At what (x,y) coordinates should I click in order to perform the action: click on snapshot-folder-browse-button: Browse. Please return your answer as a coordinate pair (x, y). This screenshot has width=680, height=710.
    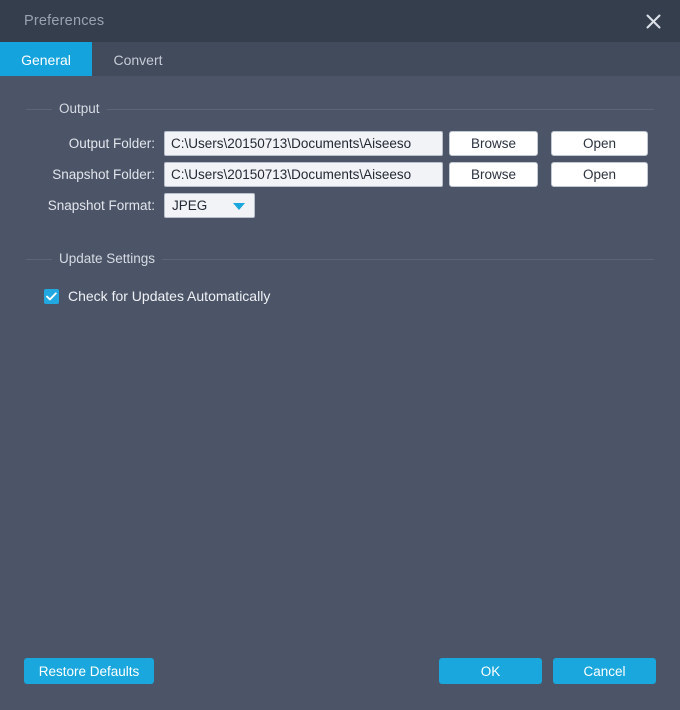
    Looking at the image, I should click on (493, 174).